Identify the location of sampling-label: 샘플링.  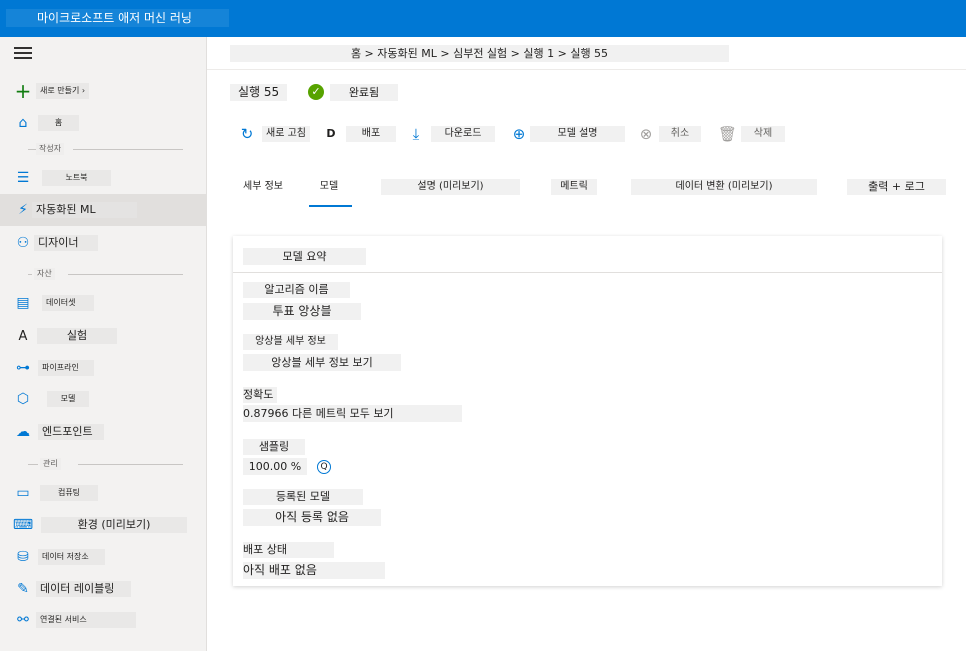
(274, 447).